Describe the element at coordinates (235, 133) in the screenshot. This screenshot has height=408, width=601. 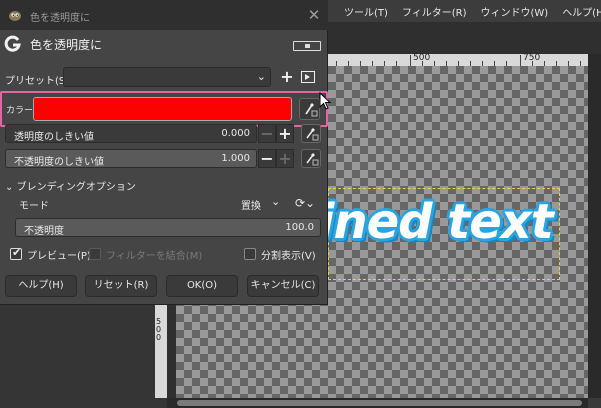
I see `transparency-threshold-value: 0.000` at that location.